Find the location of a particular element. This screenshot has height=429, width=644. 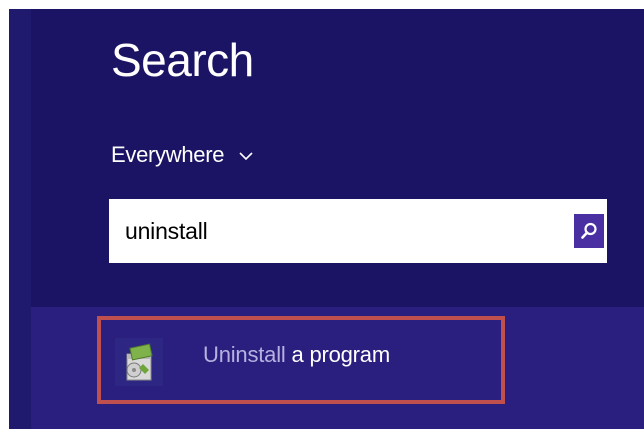

result-rest-text: a program is located at coordinates (337, 354).